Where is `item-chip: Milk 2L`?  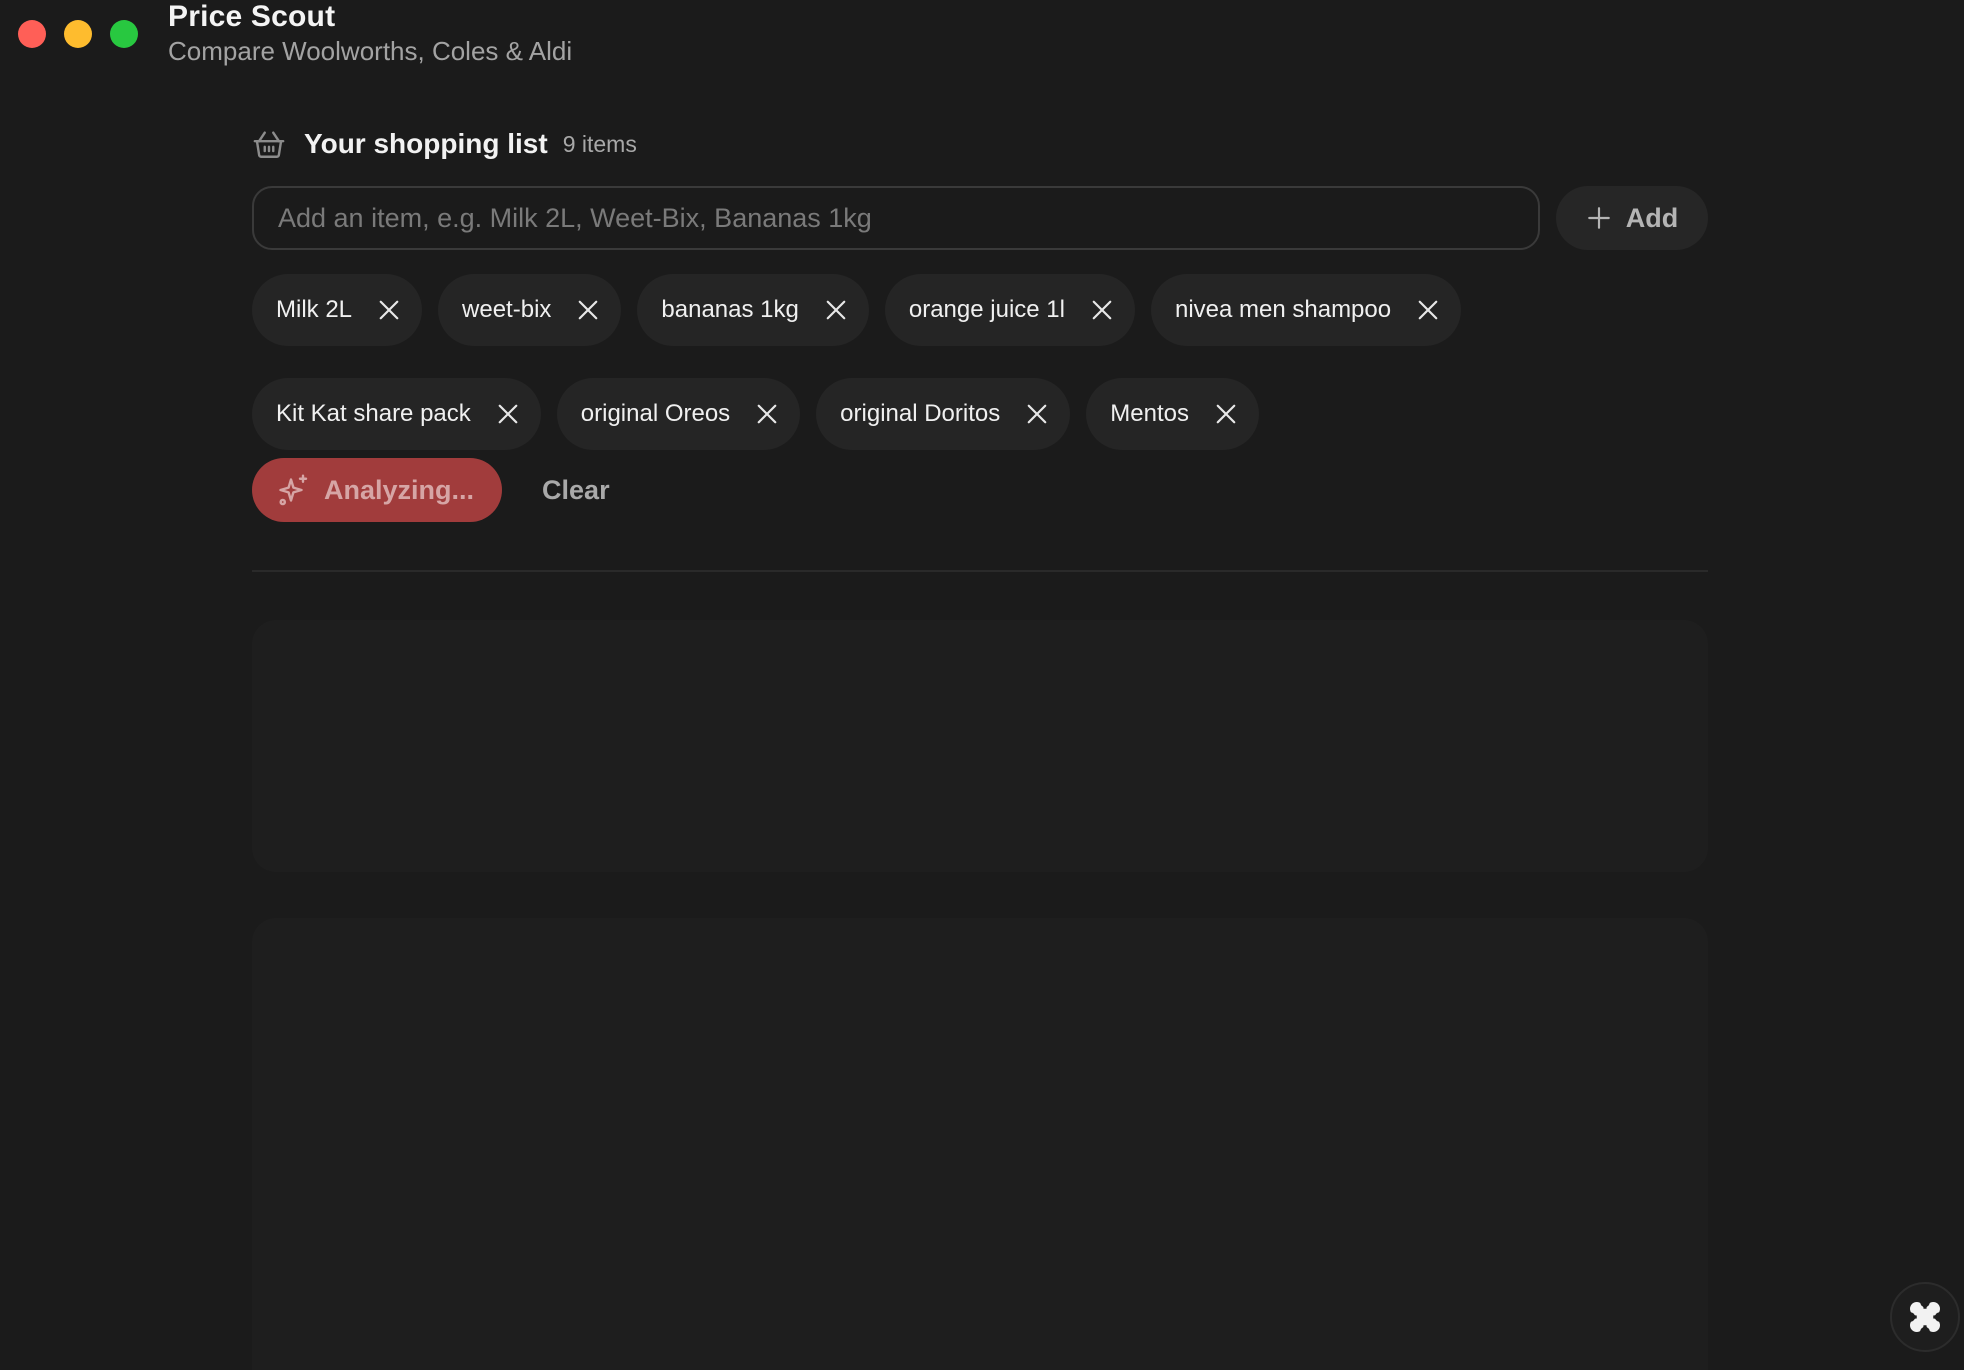
item-chip: Milk 2L is located at coordinates (337, 310).